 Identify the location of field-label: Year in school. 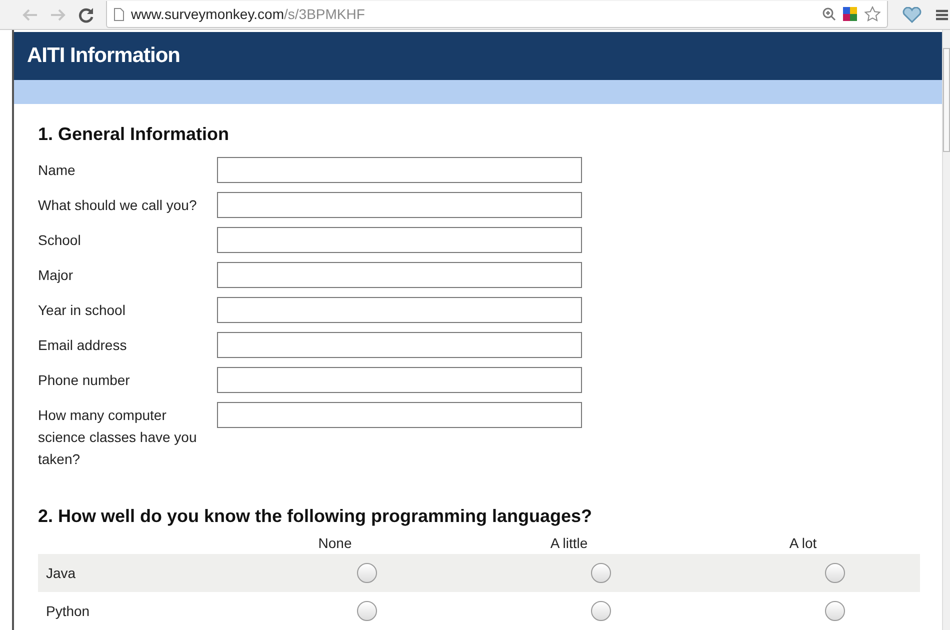
(82, 310).